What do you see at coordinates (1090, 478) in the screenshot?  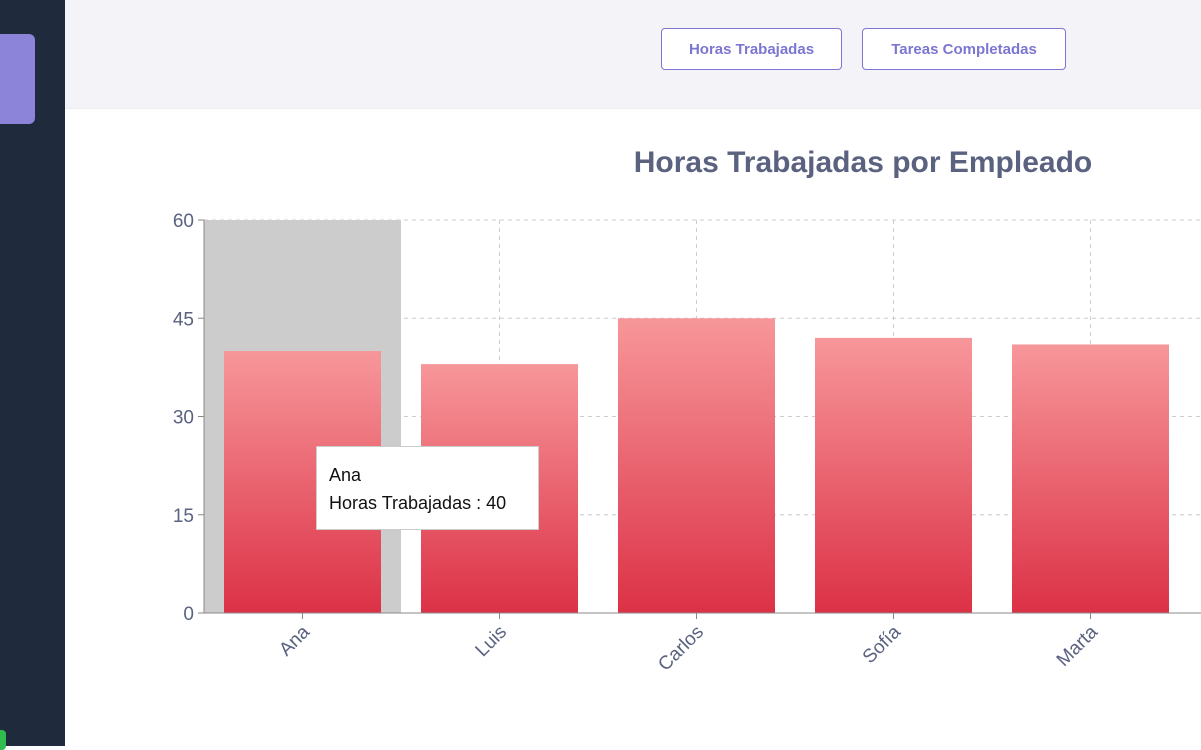 I see `bar-marta` at bounding box center [1090, 478].